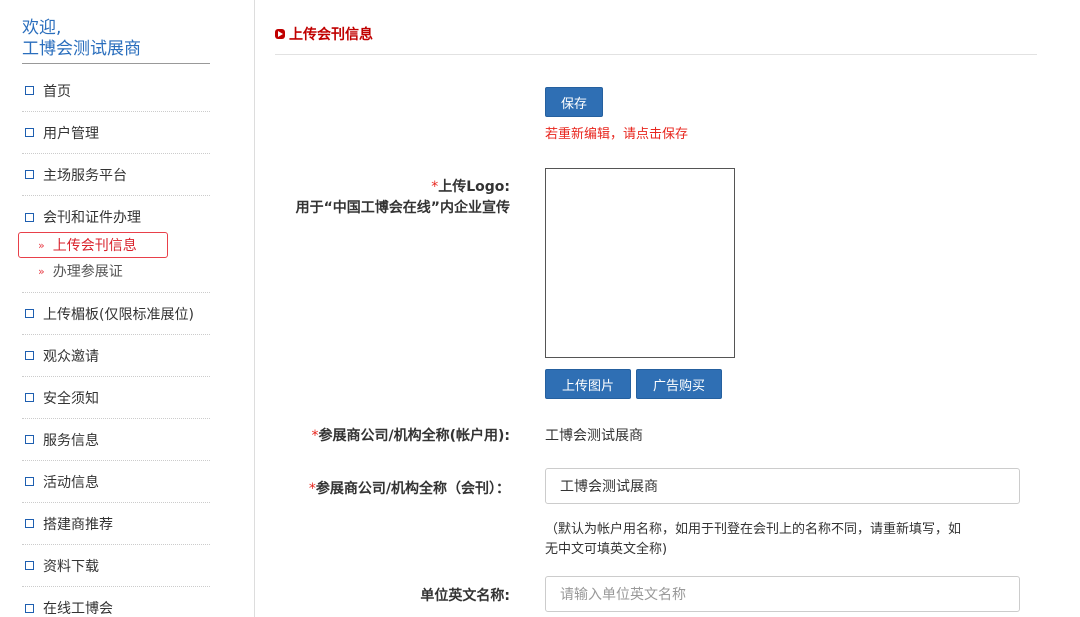  I want to click on logo-preview, so click(640, 263).